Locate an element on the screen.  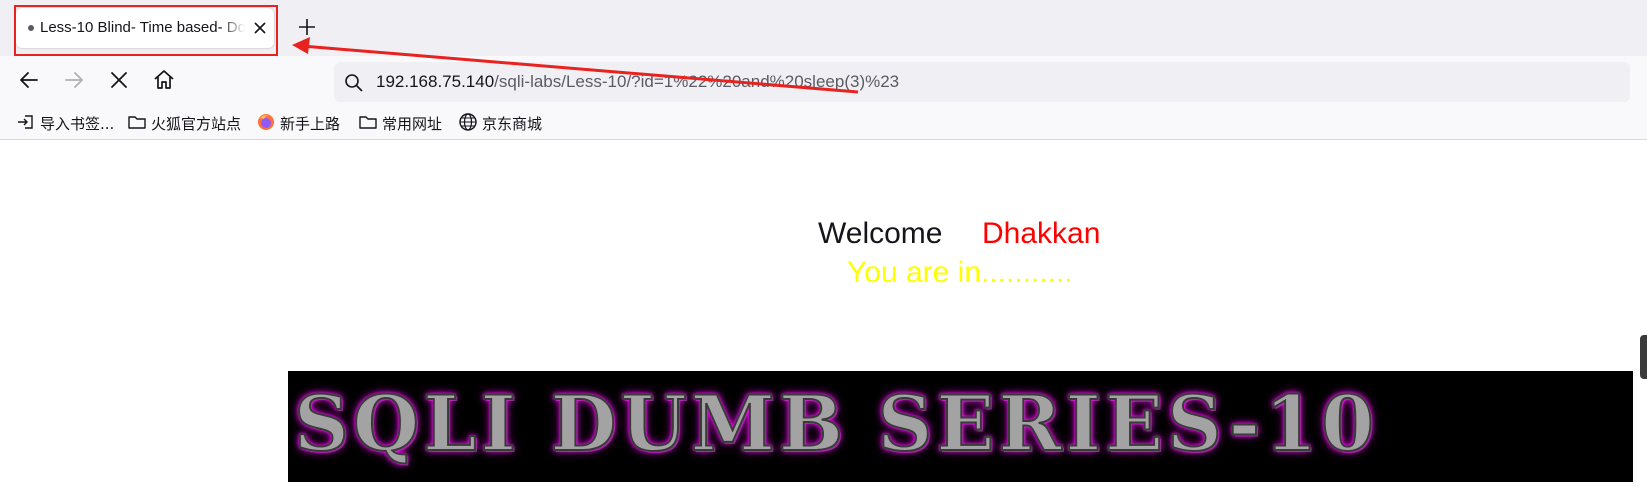
search-icon is located at coordinates (354, 83).